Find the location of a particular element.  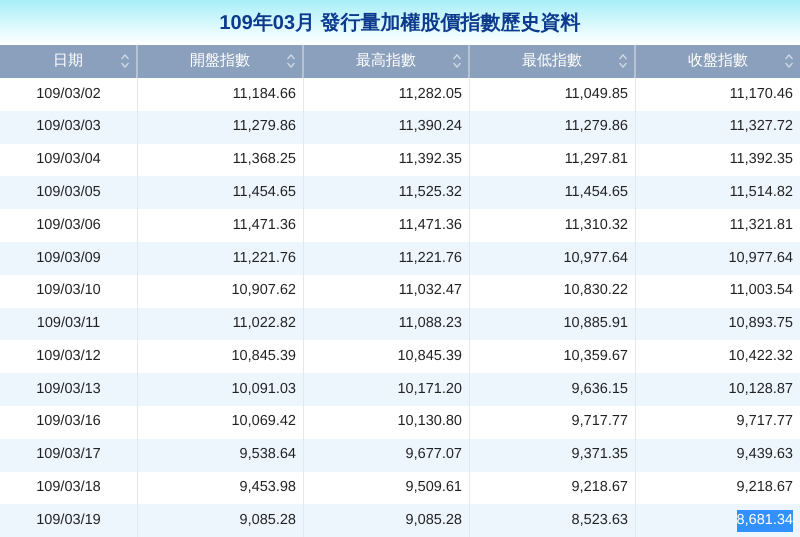

table-cell: 8,681.34 is located at coordinates (764, 521).